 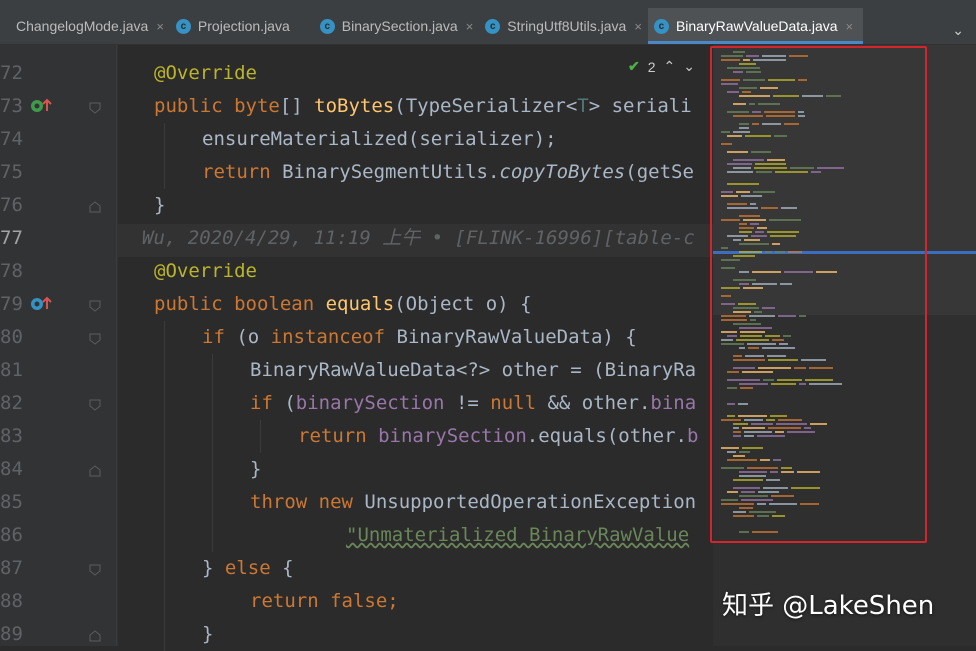 I want to click on line-number: 73, so click(x=11, y=106).